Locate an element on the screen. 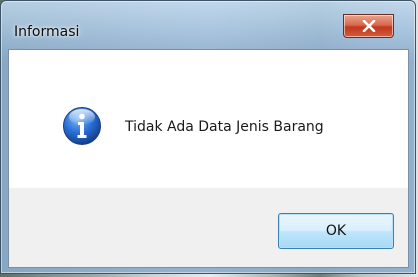  close-button is located at coordinates (368, 26).